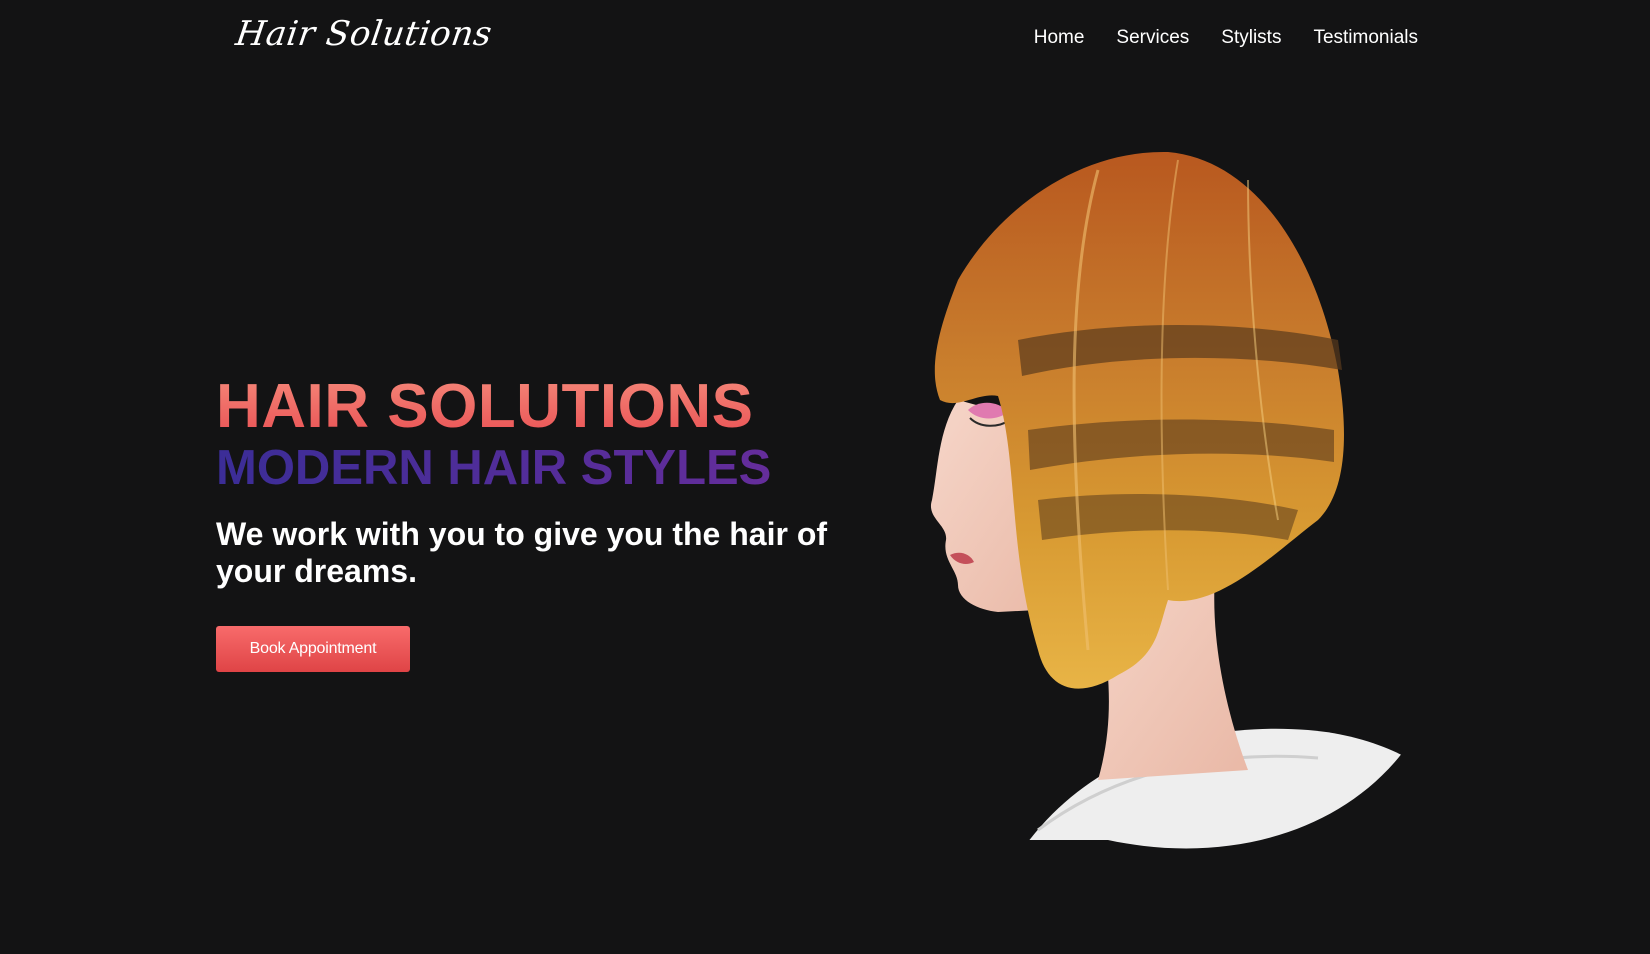 The height and width of the screenshot is (954, 1650). Describe the element at coordinates (541, 468) in the screenshot. I see `hero-subtitle: MODERN HAIR STYLES` at that location.